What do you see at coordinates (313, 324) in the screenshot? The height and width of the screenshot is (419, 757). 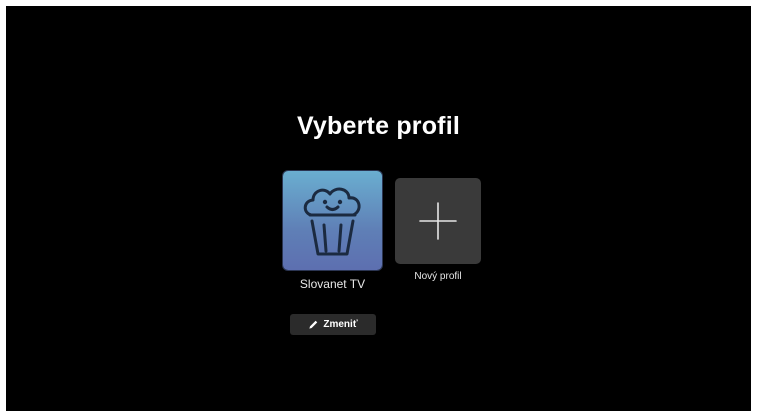 I see `pencil-icon` at bounding box center [313, 324].